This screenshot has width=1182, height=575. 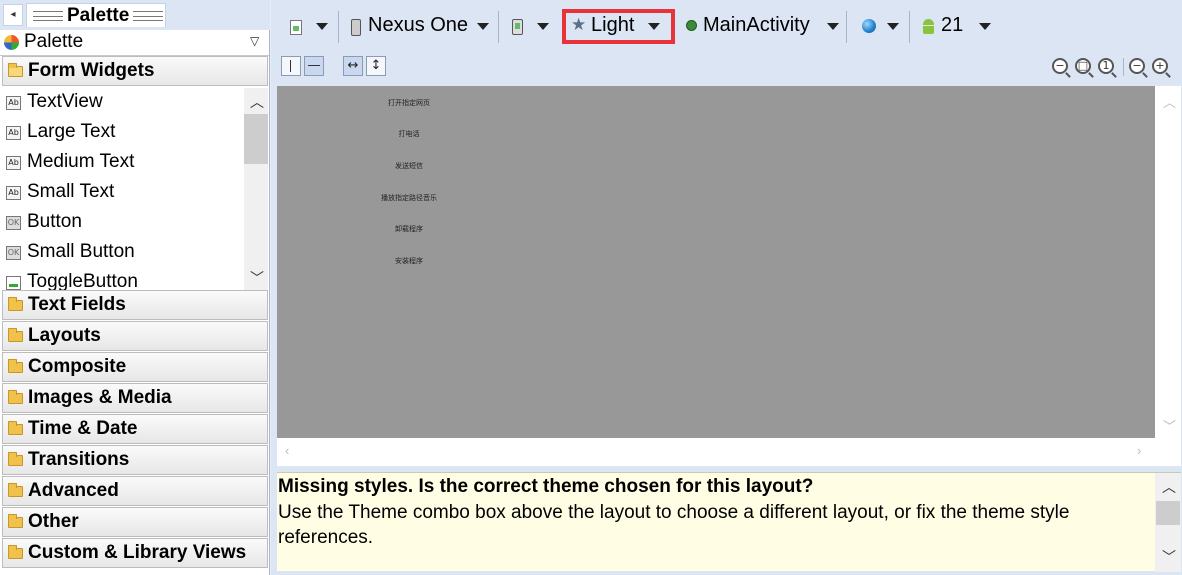 What do you see at coordinates (54, 221) in the screenshot?
I see `widget-label: Button` at bounding box center [54, 221].